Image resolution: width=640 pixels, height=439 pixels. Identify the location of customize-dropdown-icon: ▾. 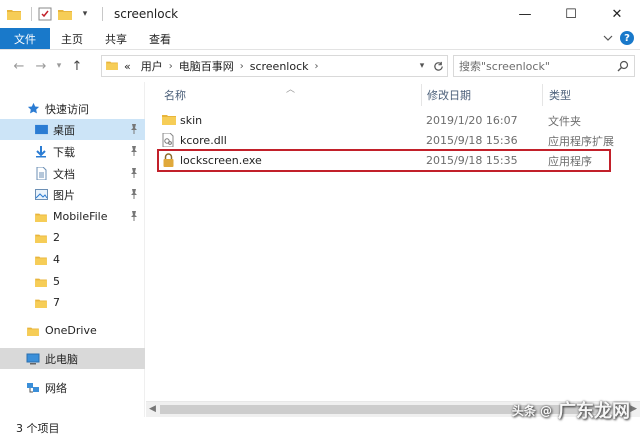
(85, 14).